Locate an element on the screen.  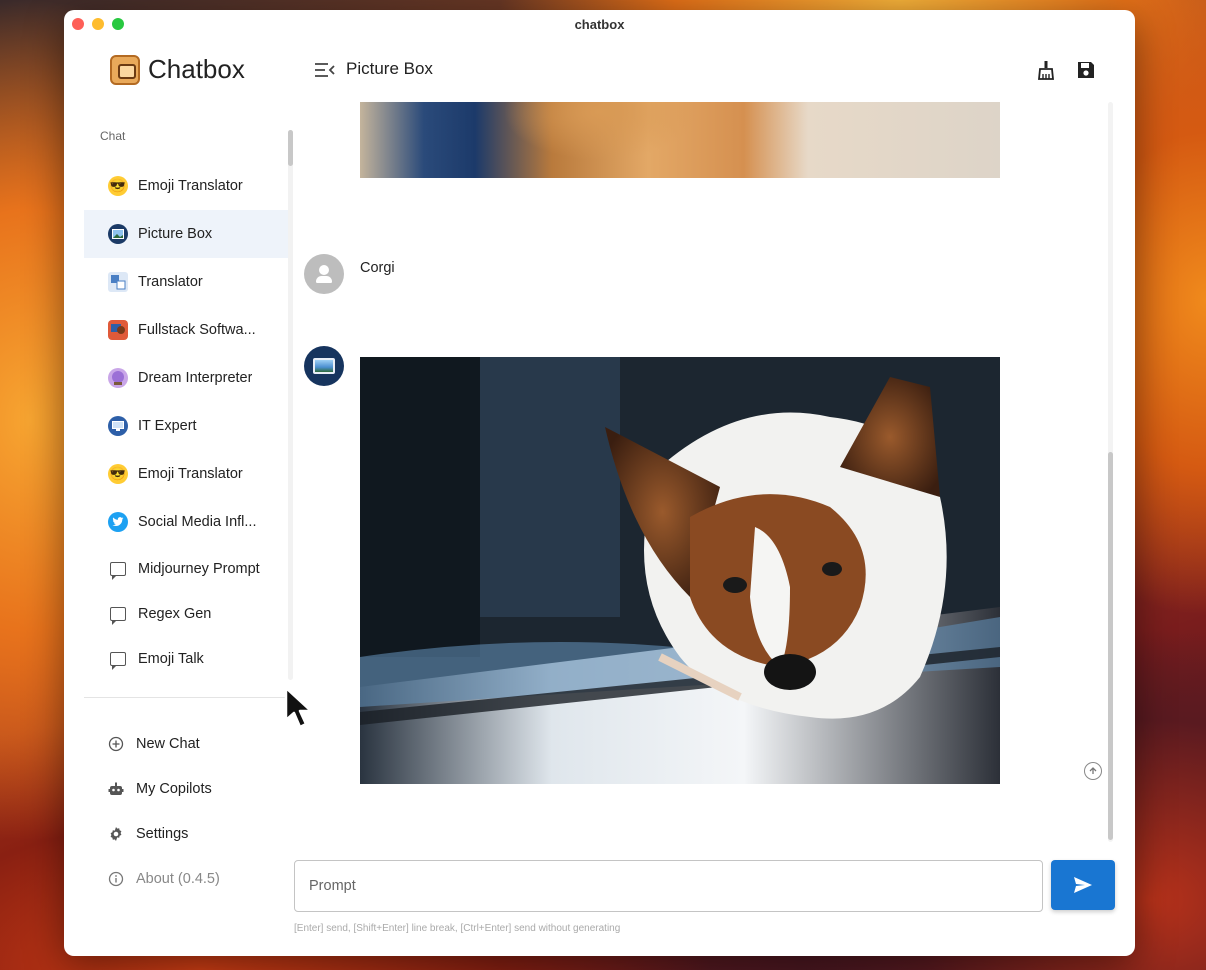
brand-name: Chatbox is located at coordinates (196, 69).